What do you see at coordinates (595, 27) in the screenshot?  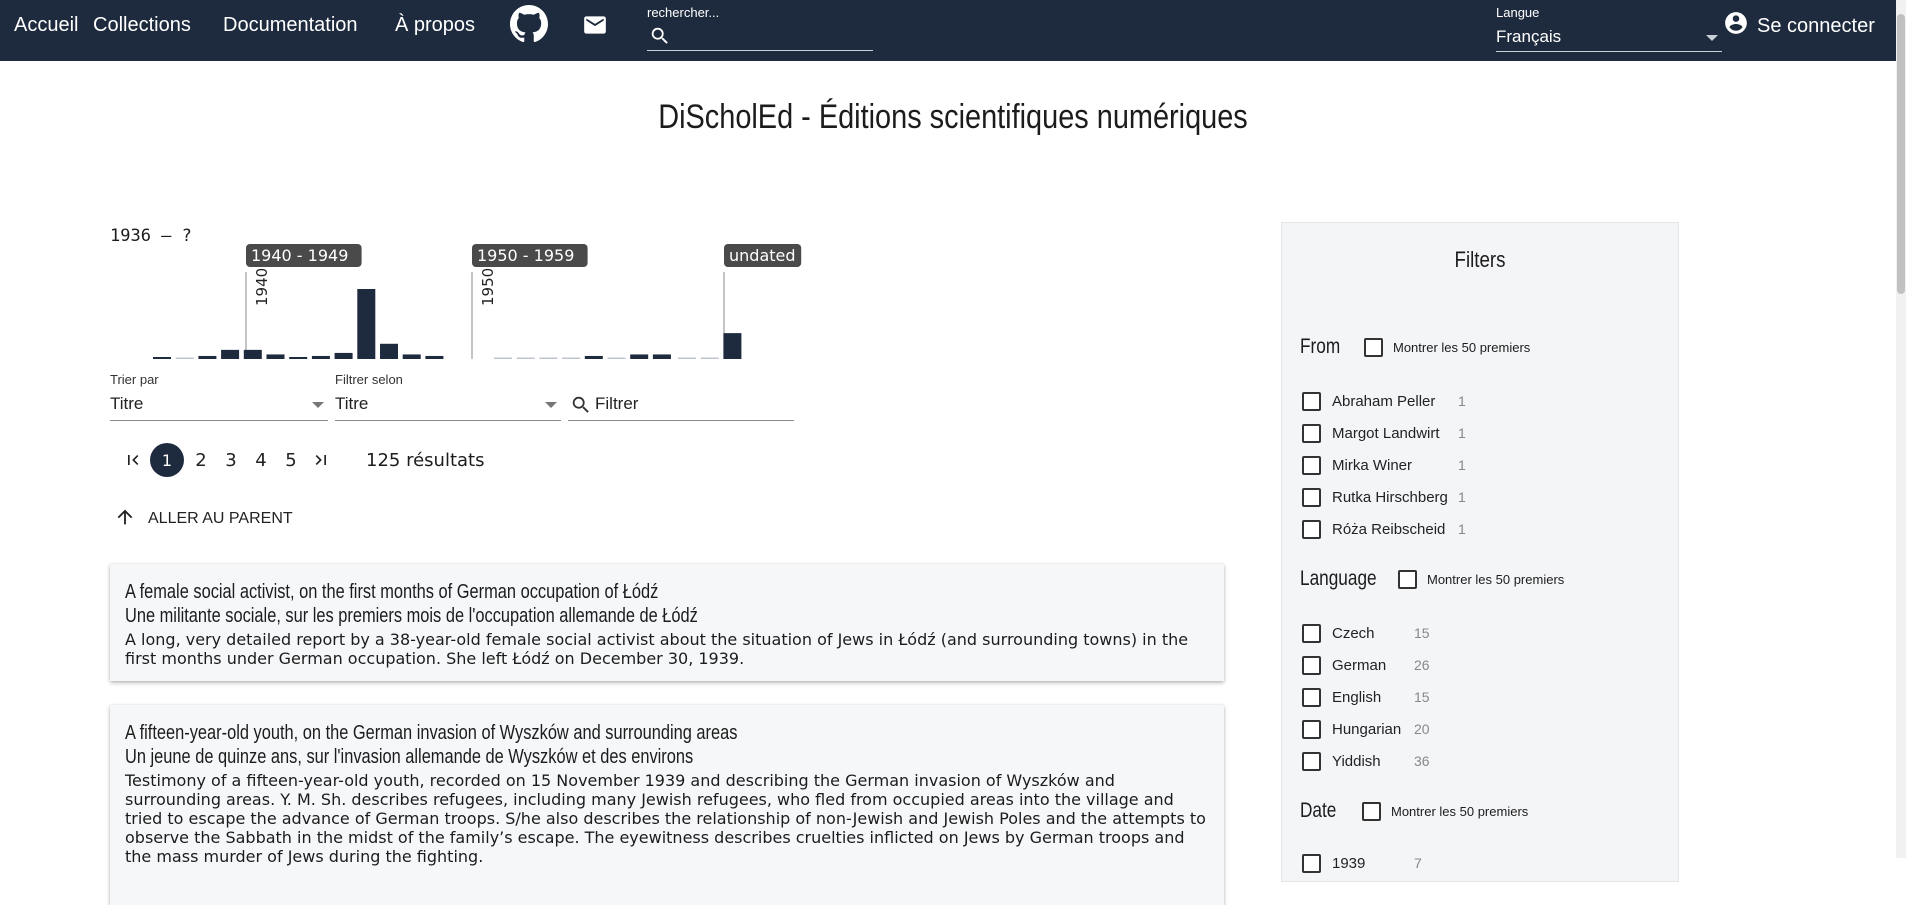 I see `mail-icon` at bounding box center [595, 27].